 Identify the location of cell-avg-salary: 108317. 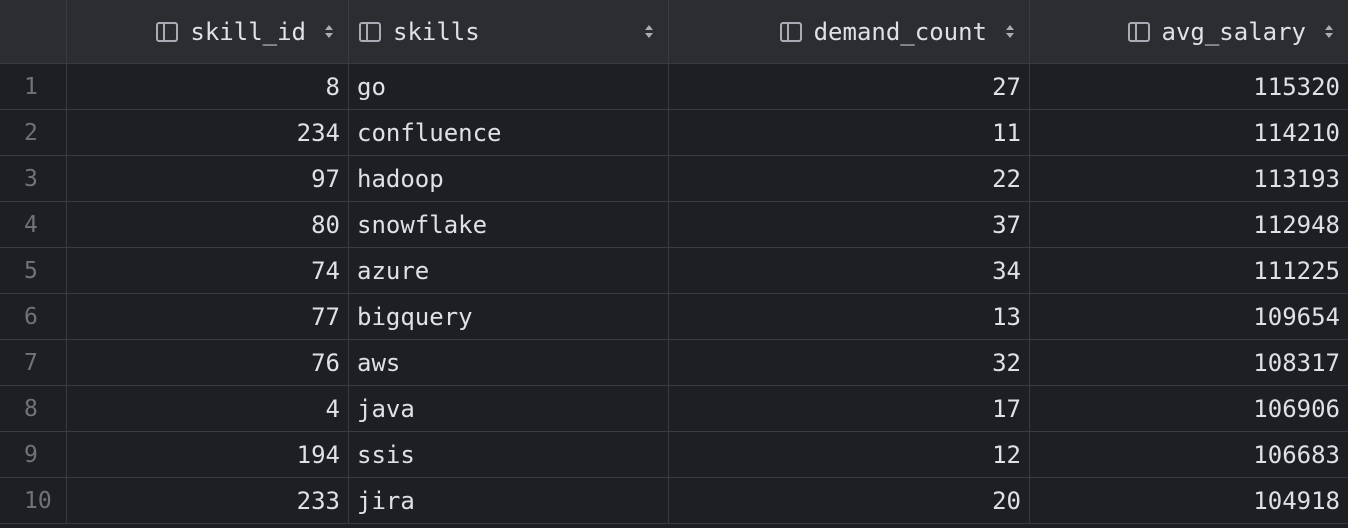
(1189, 362).